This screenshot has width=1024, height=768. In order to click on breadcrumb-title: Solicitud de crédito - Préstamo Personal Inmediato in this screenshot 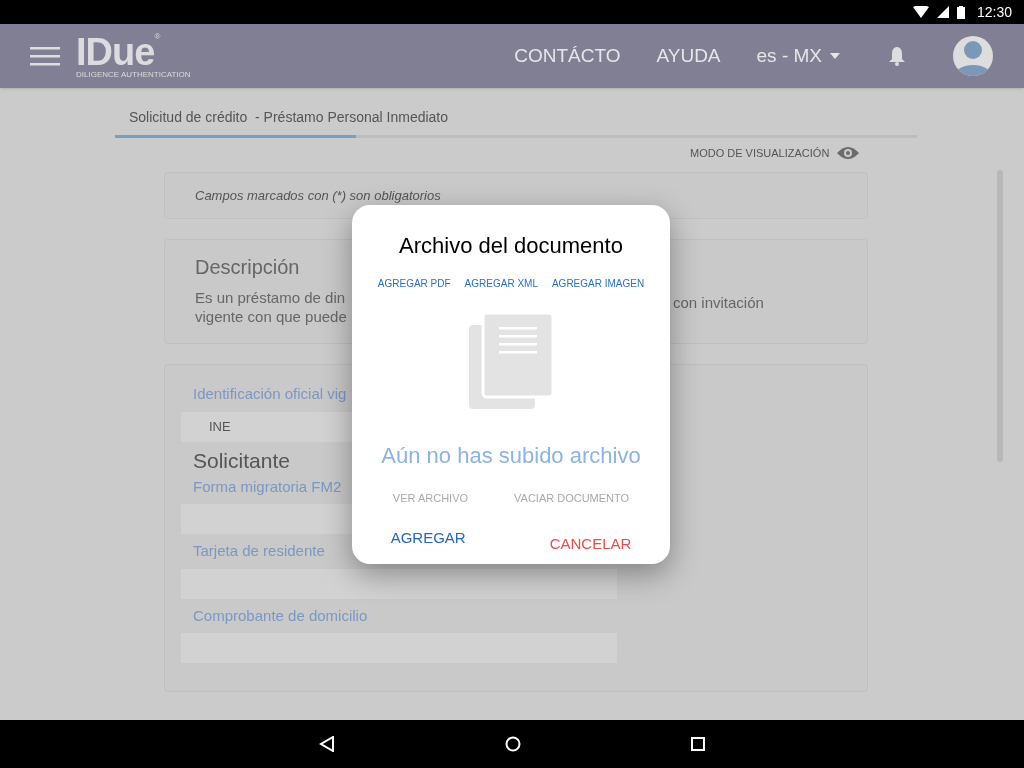, I will do `click(289, 117)`.